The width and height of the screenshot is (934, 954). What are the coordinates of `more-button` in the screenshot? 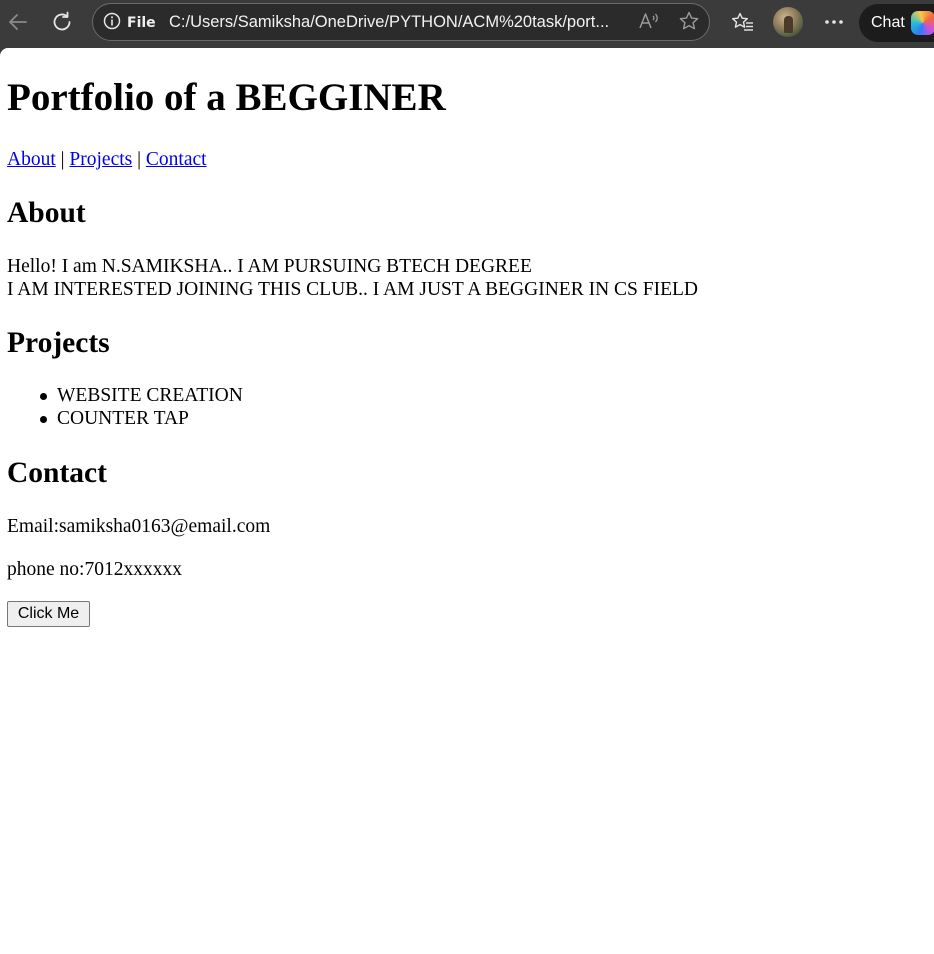 It's located at (834, 22).